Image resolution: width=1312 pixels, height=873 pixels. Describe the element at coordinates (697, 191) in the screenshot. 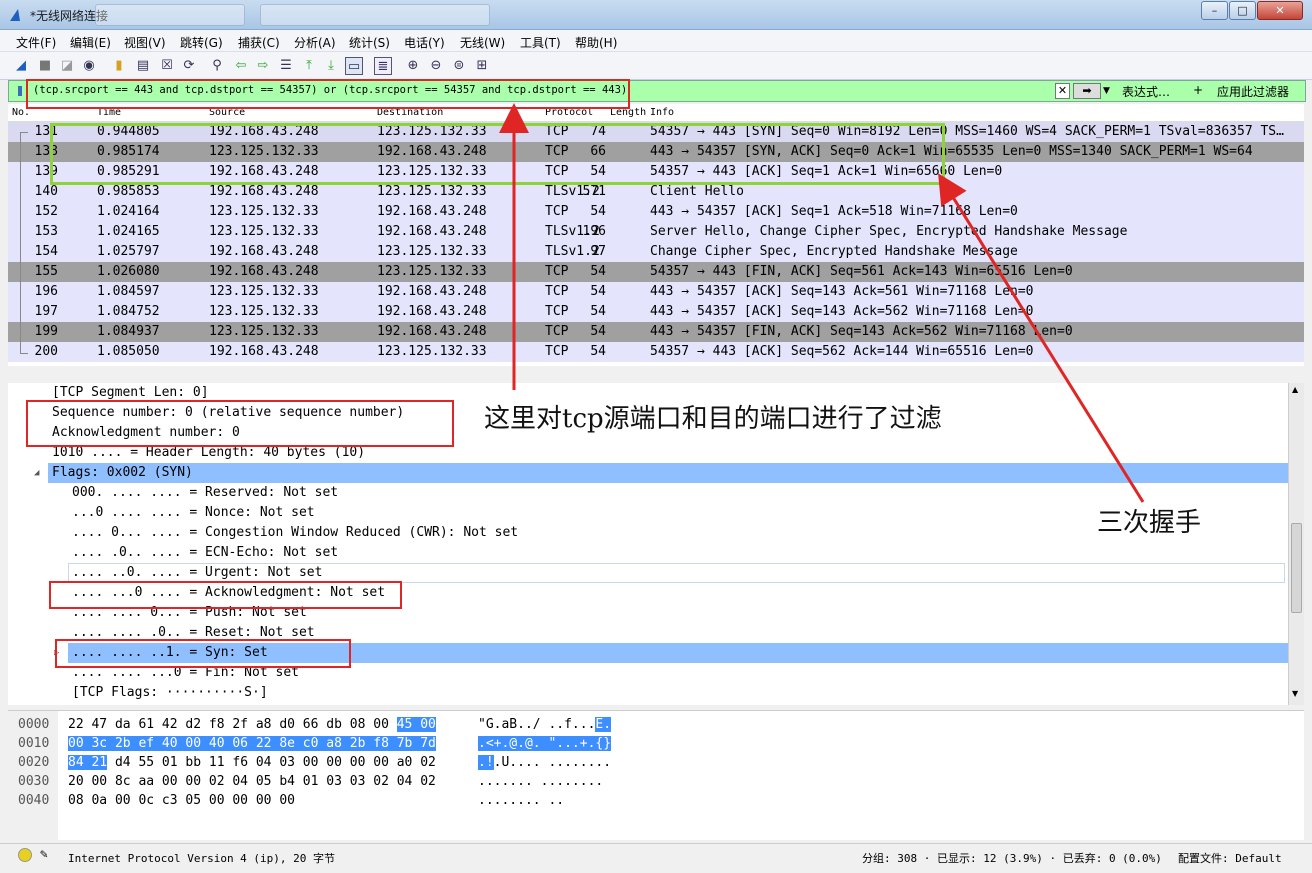

I see `packet-cell-info: Client Hello` at that location.